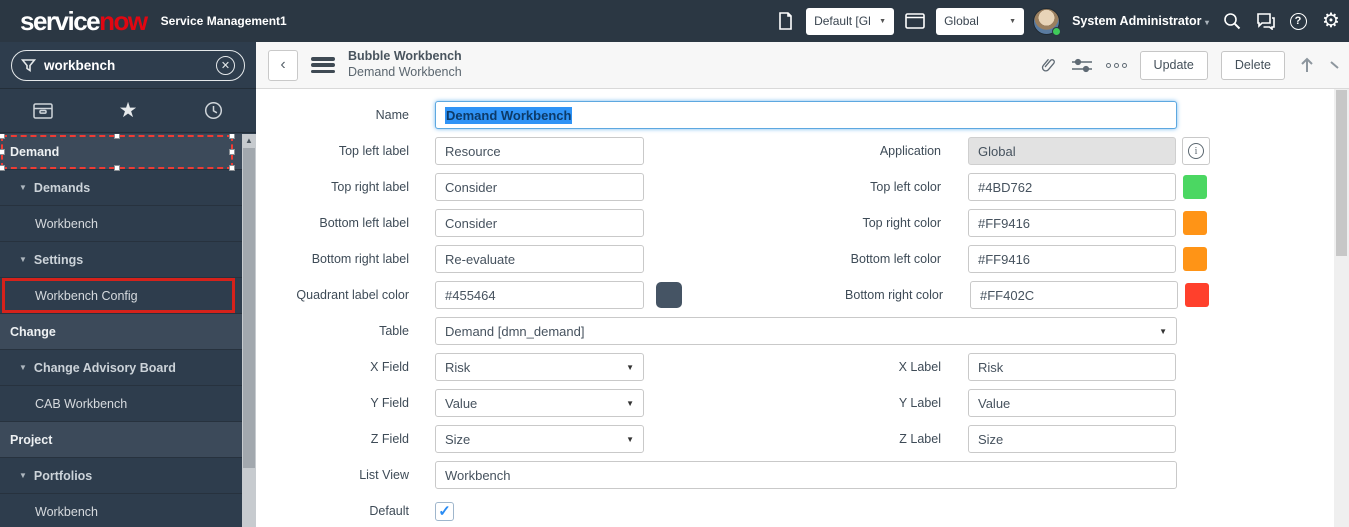 The image size is (1349, 527). I want to click on nav-item-change-advisory-board: ▼ Change Advisory Board, so click(128, 368).